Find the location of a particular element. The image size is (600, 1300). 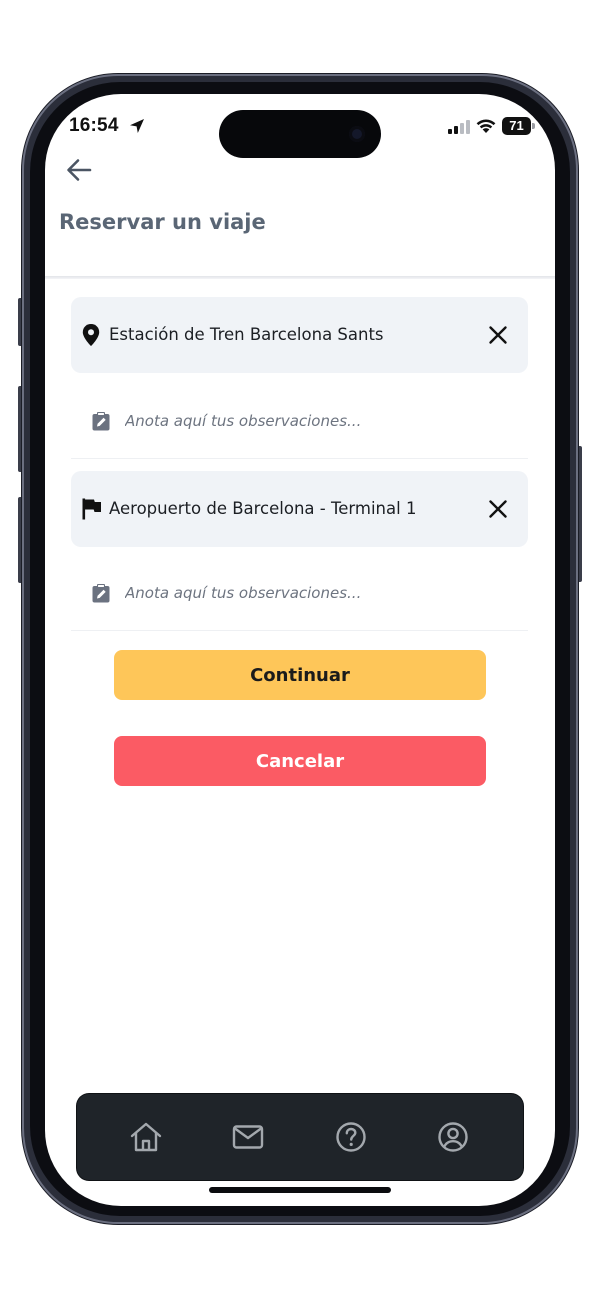

home-indicator is located at coordinates (300, 1190).